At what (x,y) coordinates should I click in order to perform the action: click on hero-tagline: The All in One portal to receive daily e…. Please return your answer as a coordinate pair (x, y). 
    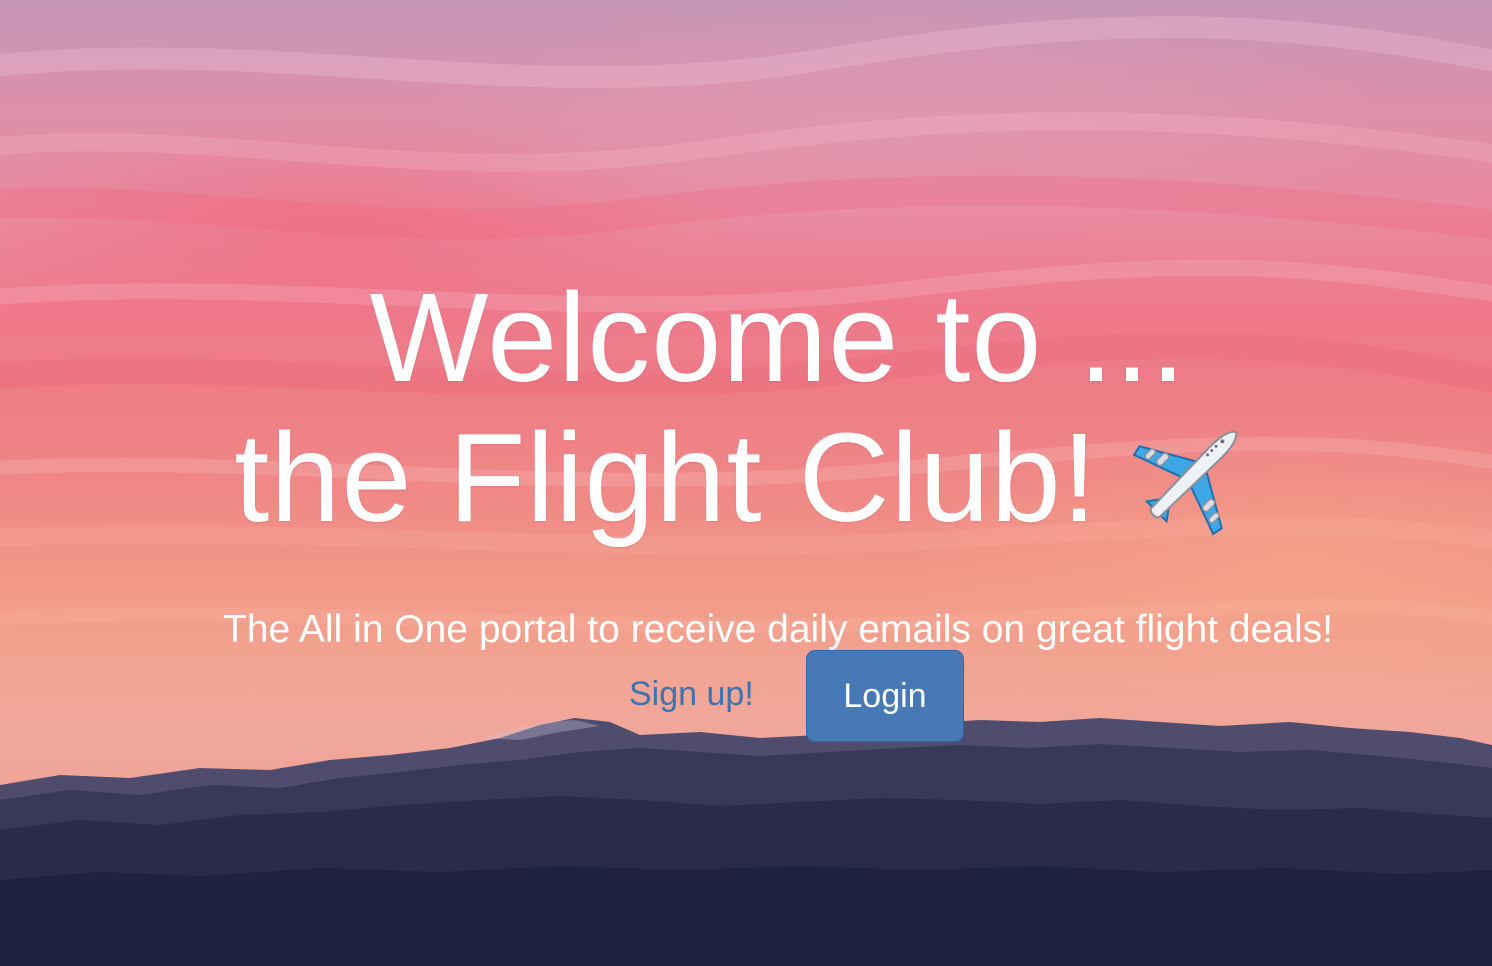
    Looking at the image, I should click on (778, 629).